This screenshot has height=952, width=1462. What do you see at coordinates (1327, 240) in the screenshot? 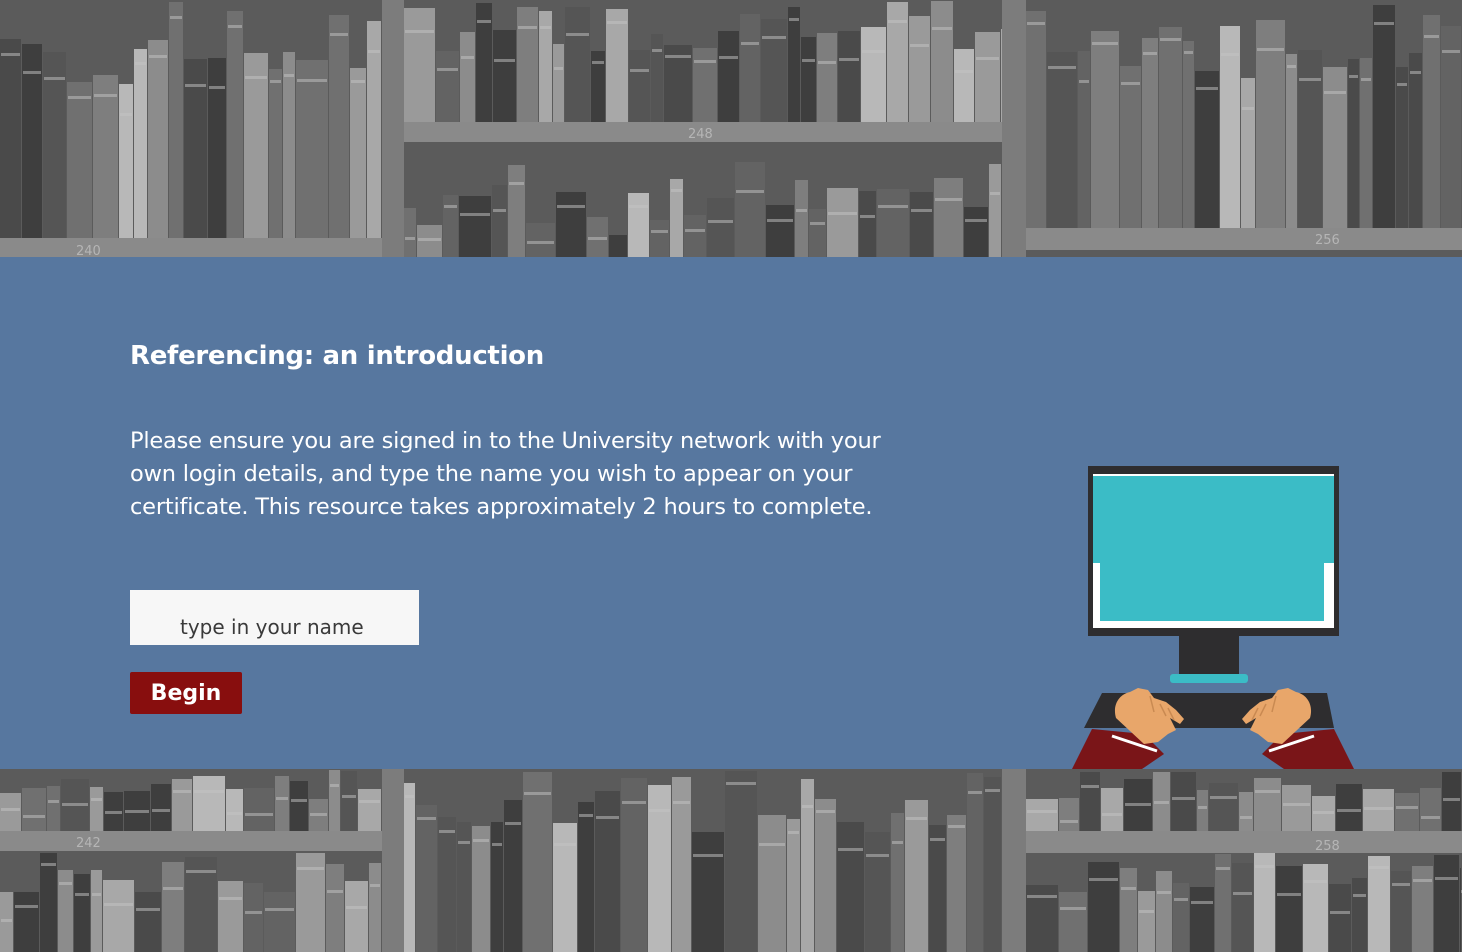
I see `shelf-label: 256` at bounding box center [1327, 240].